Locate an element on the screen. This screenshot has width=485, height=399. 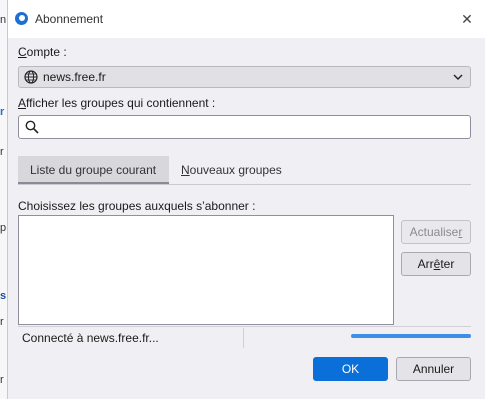
background-text-fragment: n is located at coordinates (3, 20).